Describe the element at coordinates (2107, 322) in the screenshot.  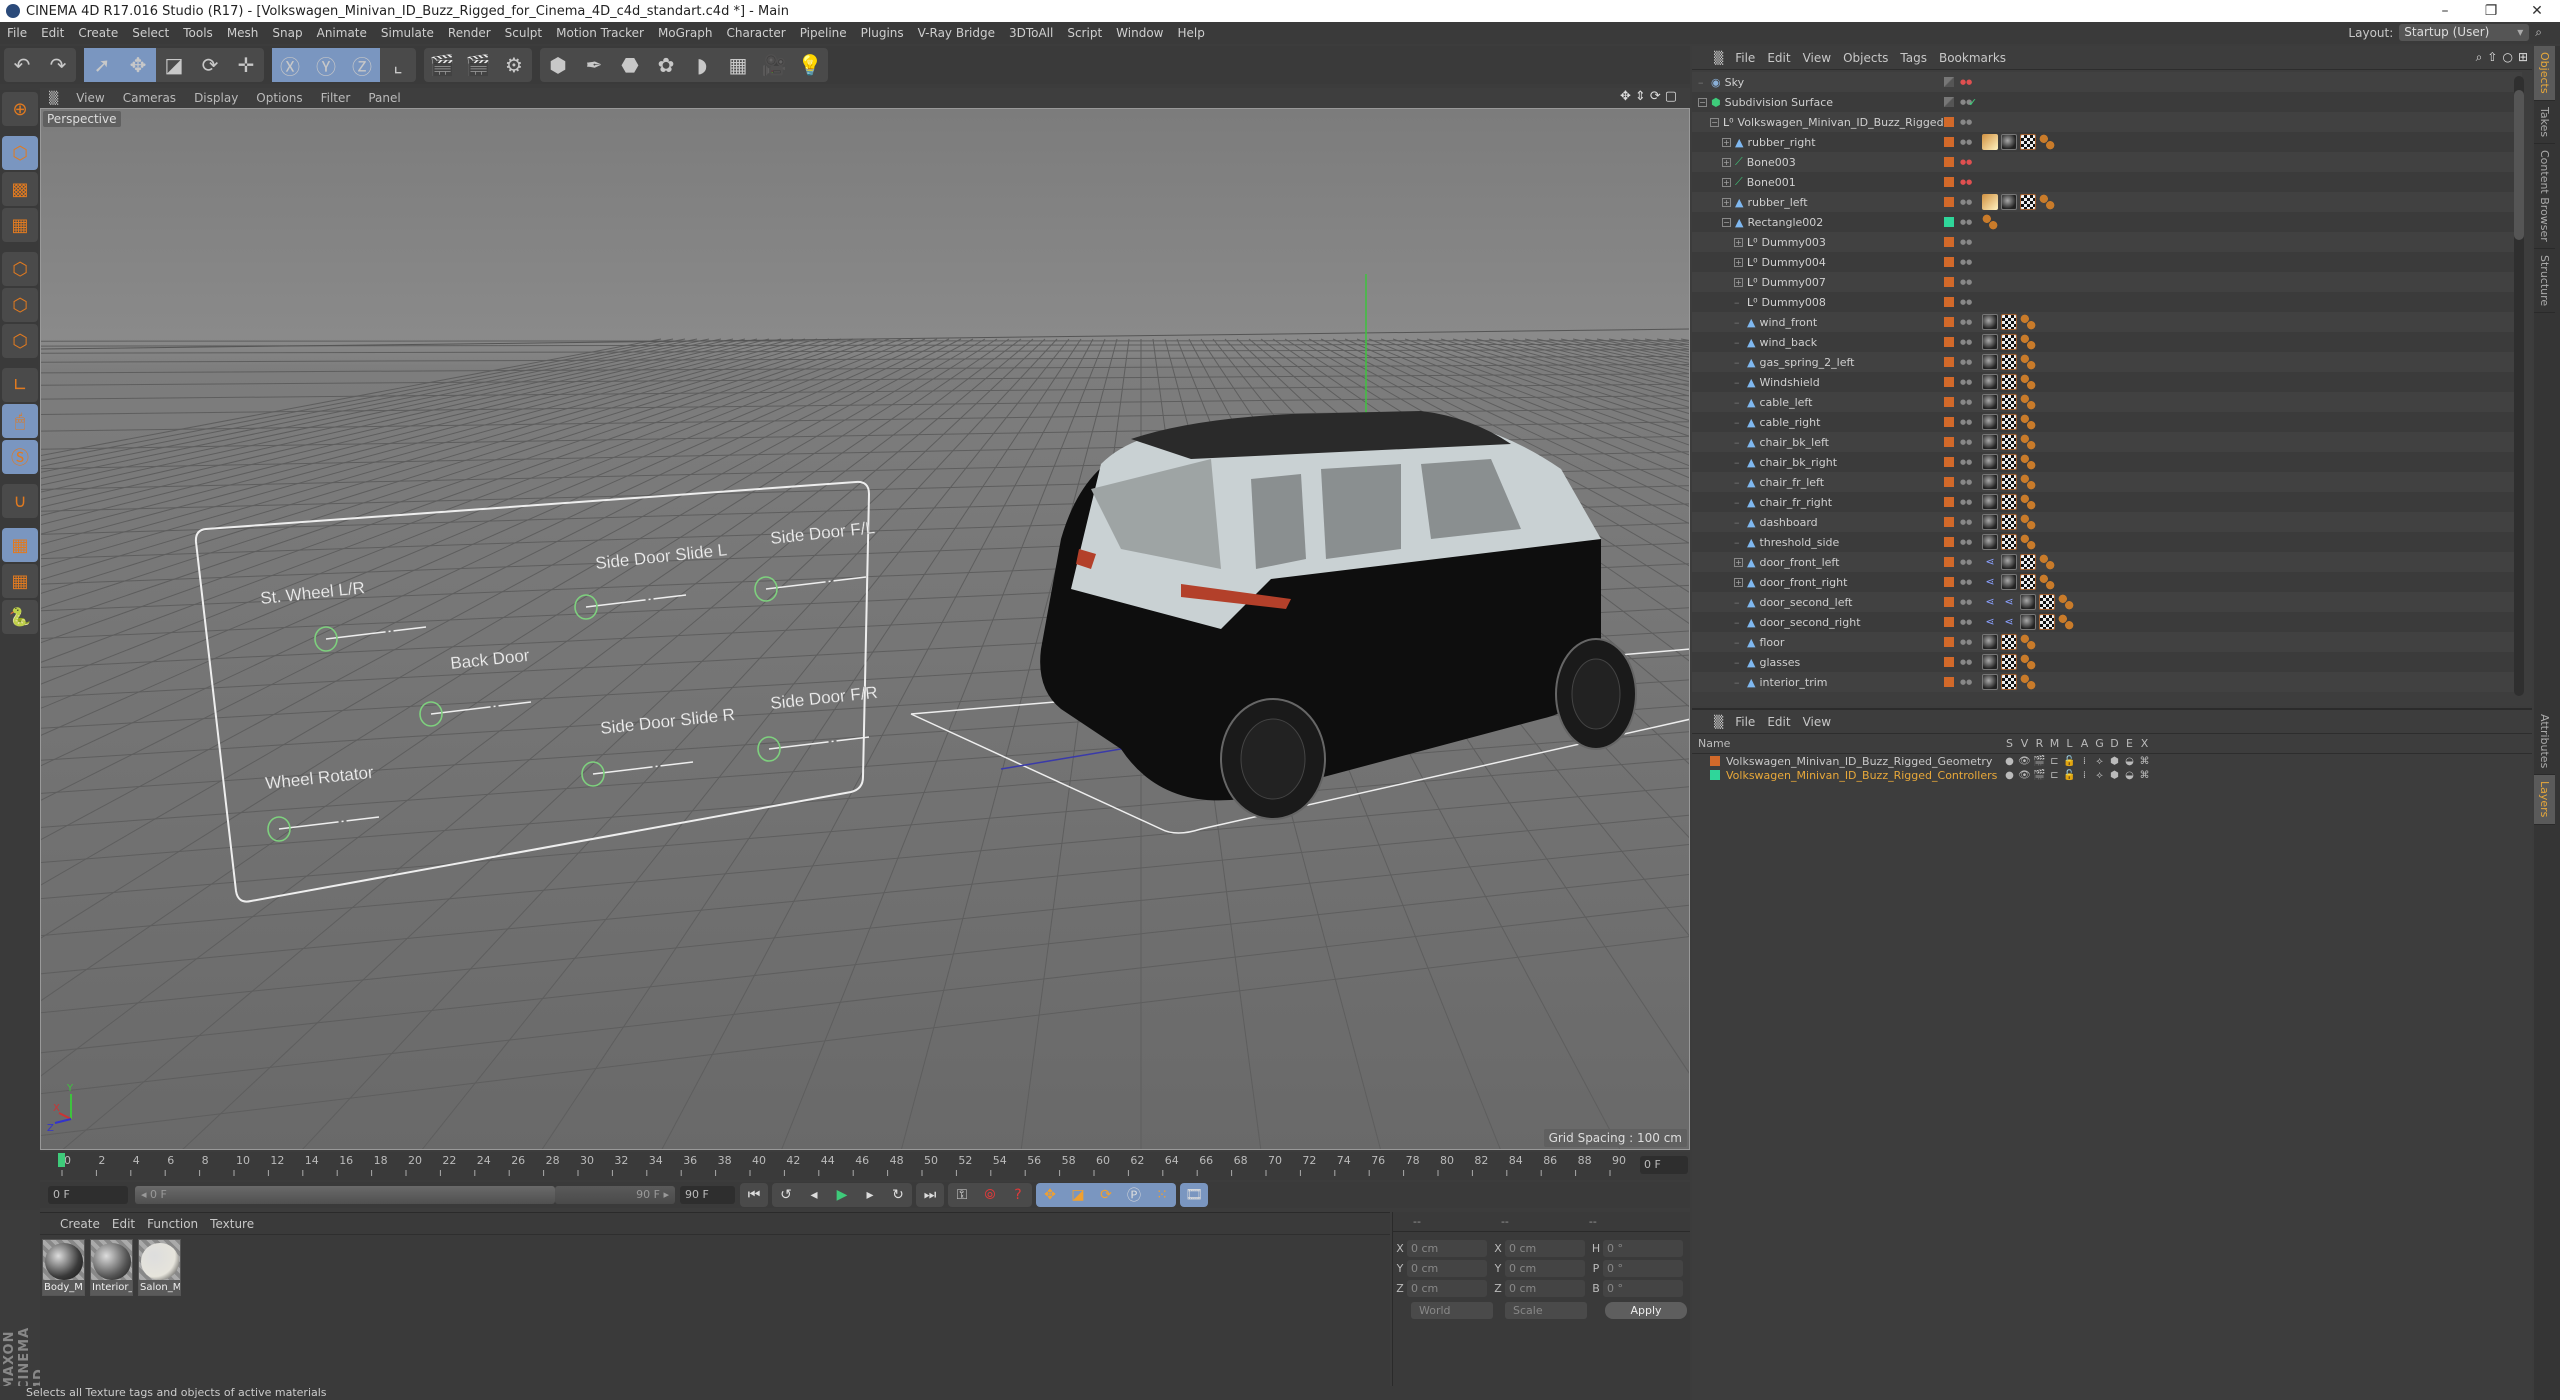
I see `object-row: – ▲ wind_front ●●` at that location.